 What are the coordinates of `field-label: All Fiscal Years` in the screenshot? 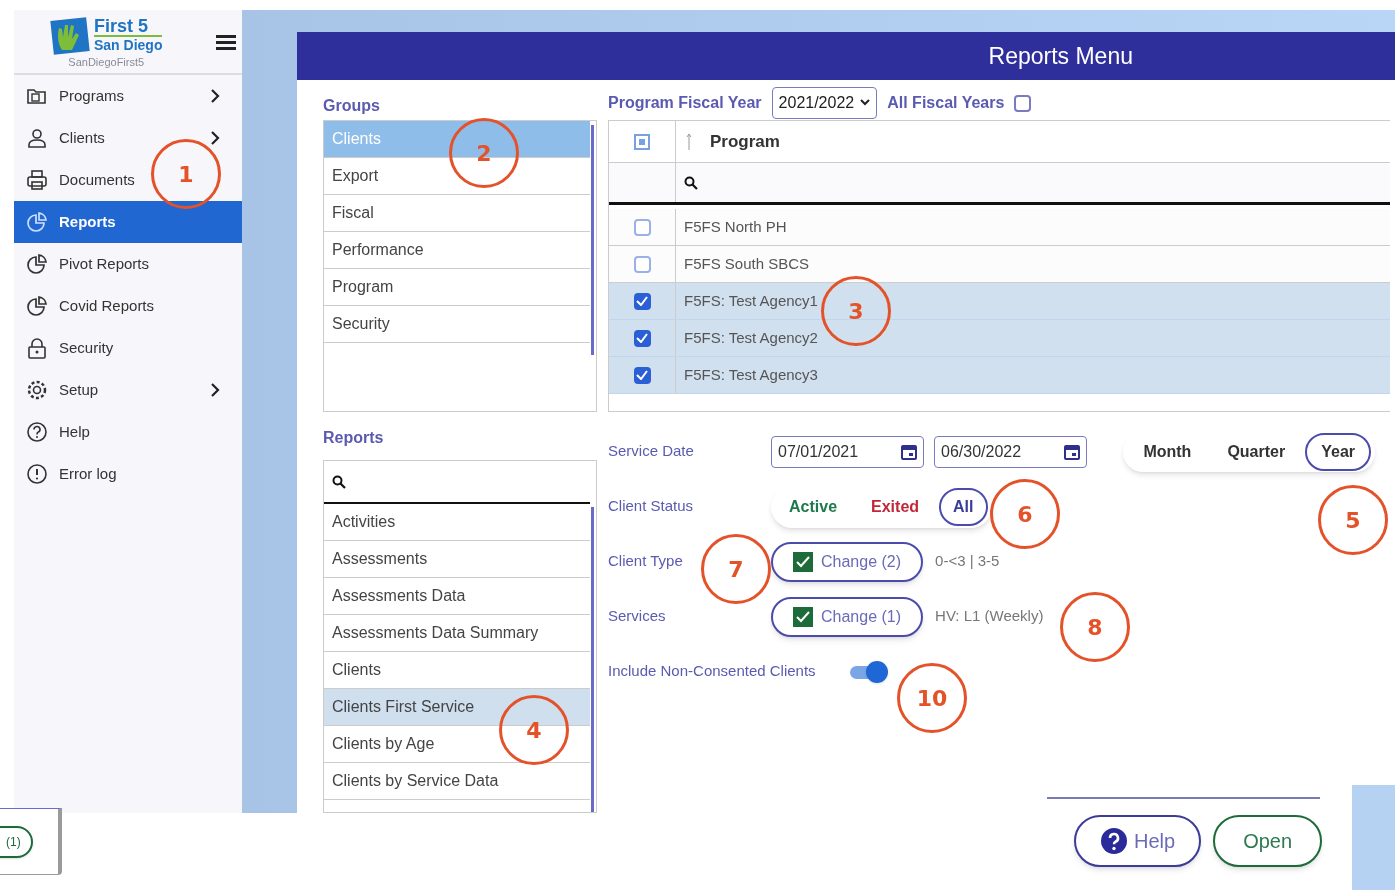 It's located at (946, 103).